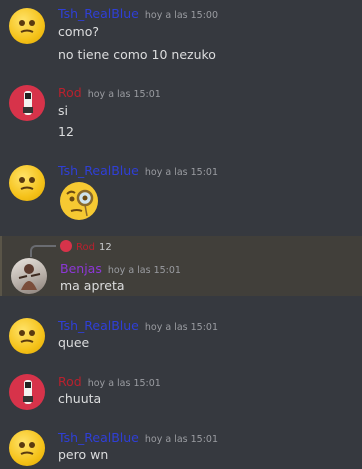 This screenshot has width=362, height=469. What do you see at coordinates (181, 15) in the screenshot?
I see `timestamp: hoy a las 15:00` at bounding box center [181, 15].